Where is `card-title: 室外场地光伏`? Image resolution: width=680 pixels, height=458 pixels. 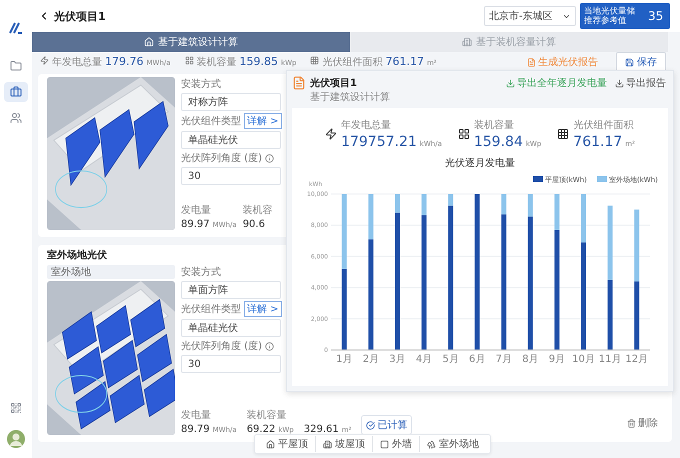
card-title: 室外场地光伏 is located at coordinates (77, 255).